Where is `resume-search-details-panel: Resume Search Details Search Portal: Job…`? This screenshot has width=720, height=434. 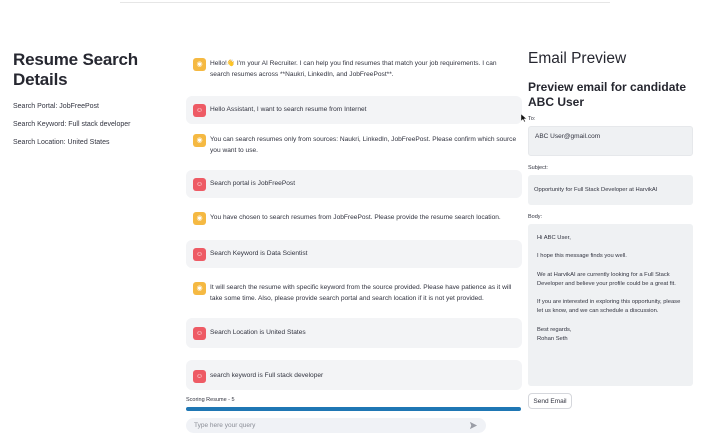 resume-search-details-panel: Resume Search Details Search Portal: Job… is located at coordinates (95, 103).